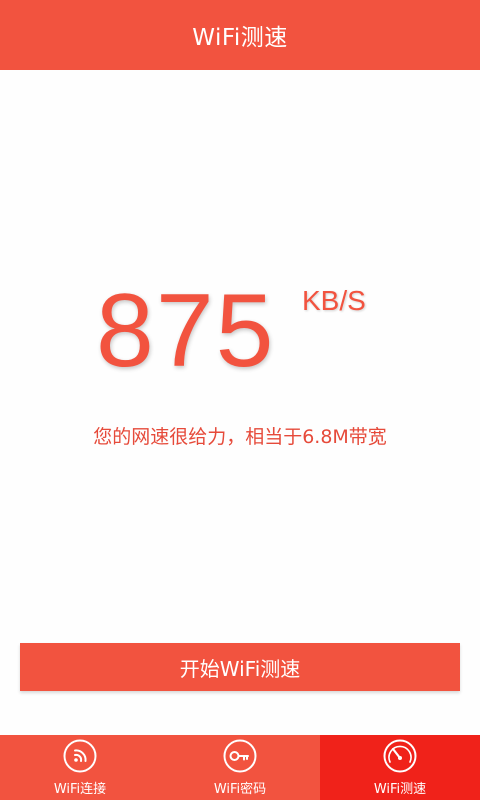 The height and width of the screenshot is (800, 480). Describe the element at coordinates (400, 789) in the screenshot. I see `tab-label: WiFi测速` at that location.